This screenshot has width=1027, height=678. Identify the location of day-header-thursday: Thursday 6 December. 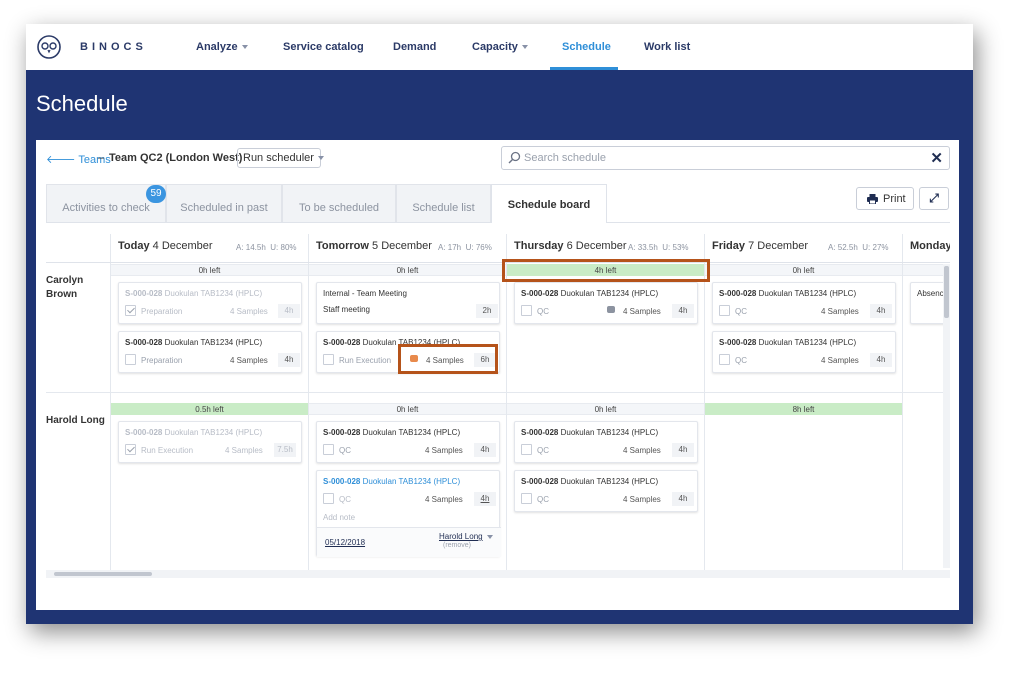
(570, 246).